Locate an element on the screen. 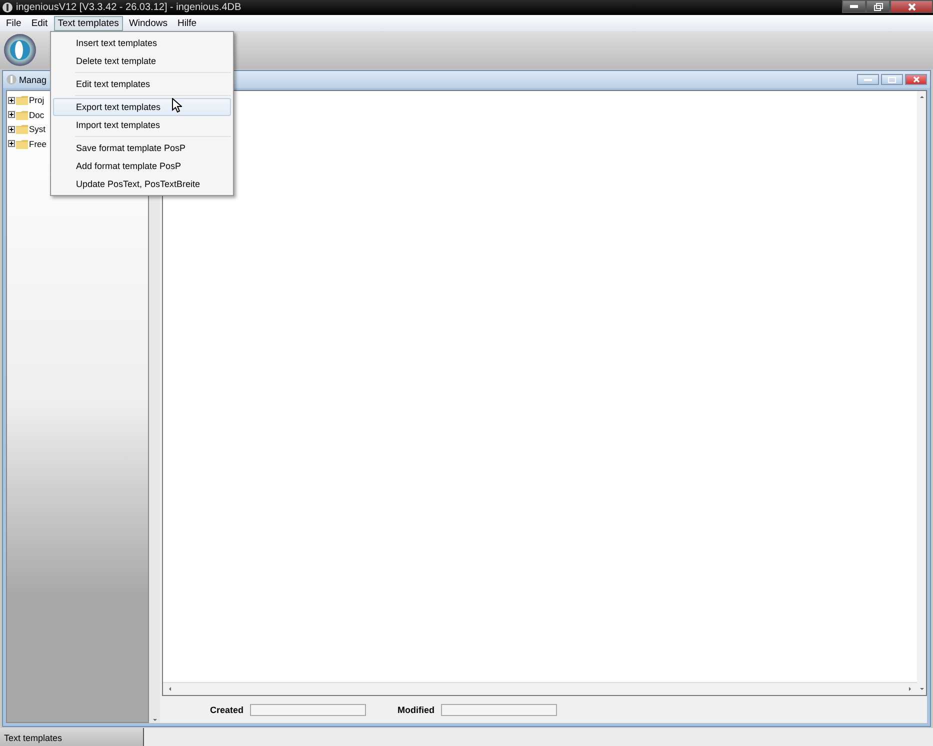 This screenshot has height=746, width=933. restore-button is located at coordinates (878, 6).